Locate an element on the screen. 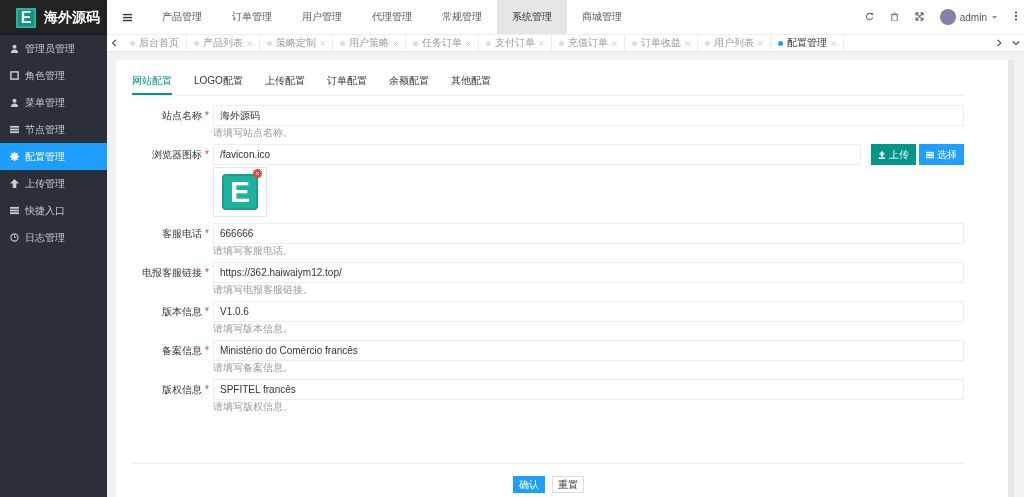 The image size is (1024, 497). input-field: Ministério do Comércio francês is located at coordinates (588, 350).